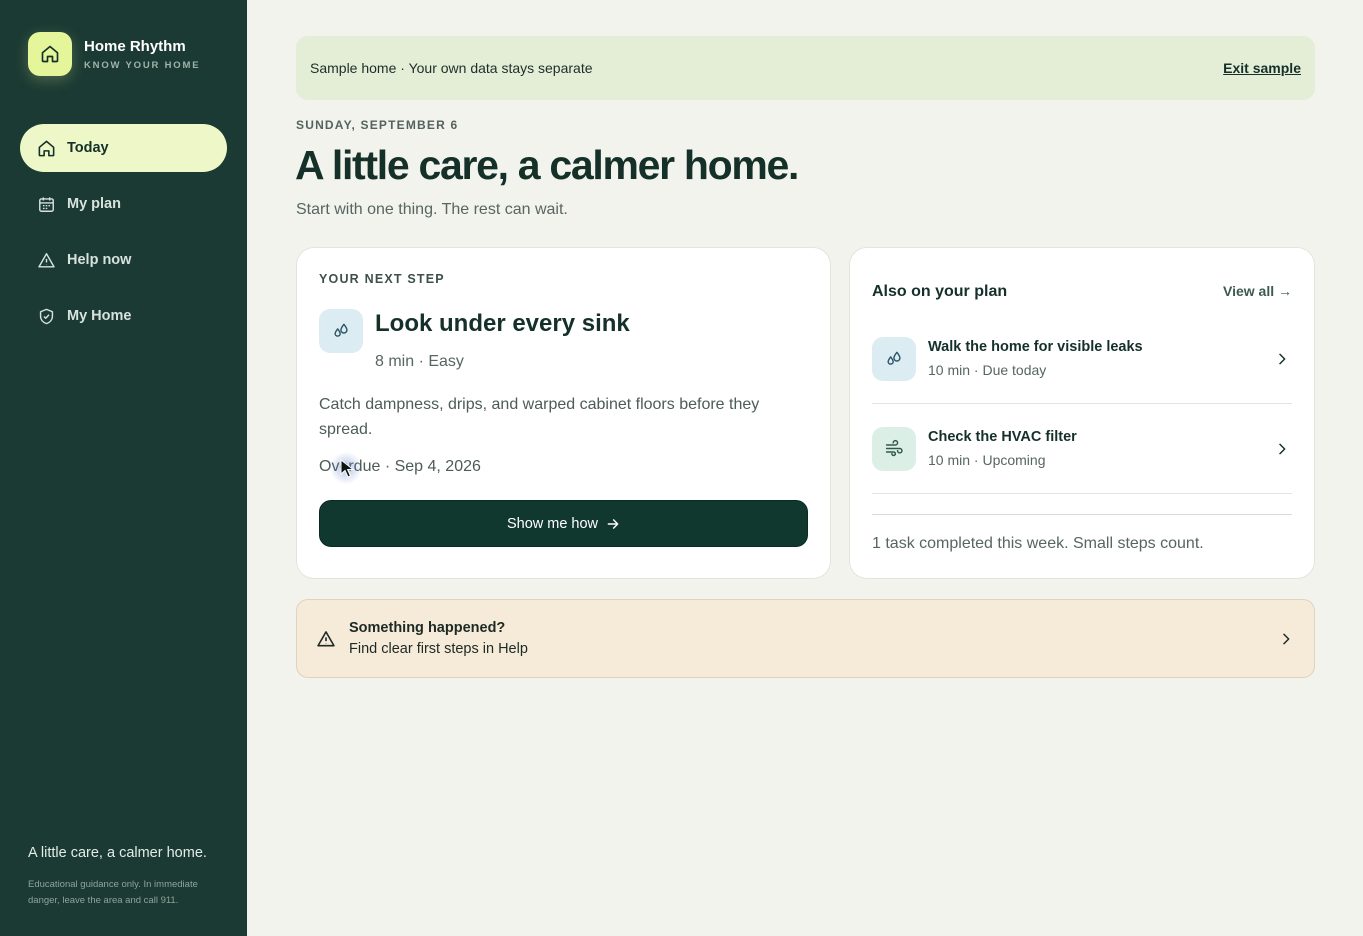  What do you see at coordinates (99, 260) in the screenshot?
I see `sidebar-item-label: Help now` at bounding box center [99, 260].